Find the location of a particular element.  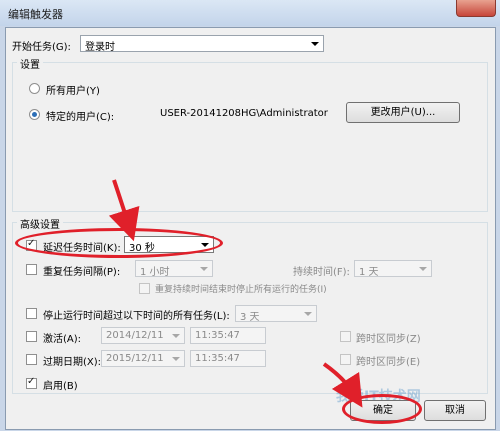

arrow-to-delay is located at coordinates (124, 210).